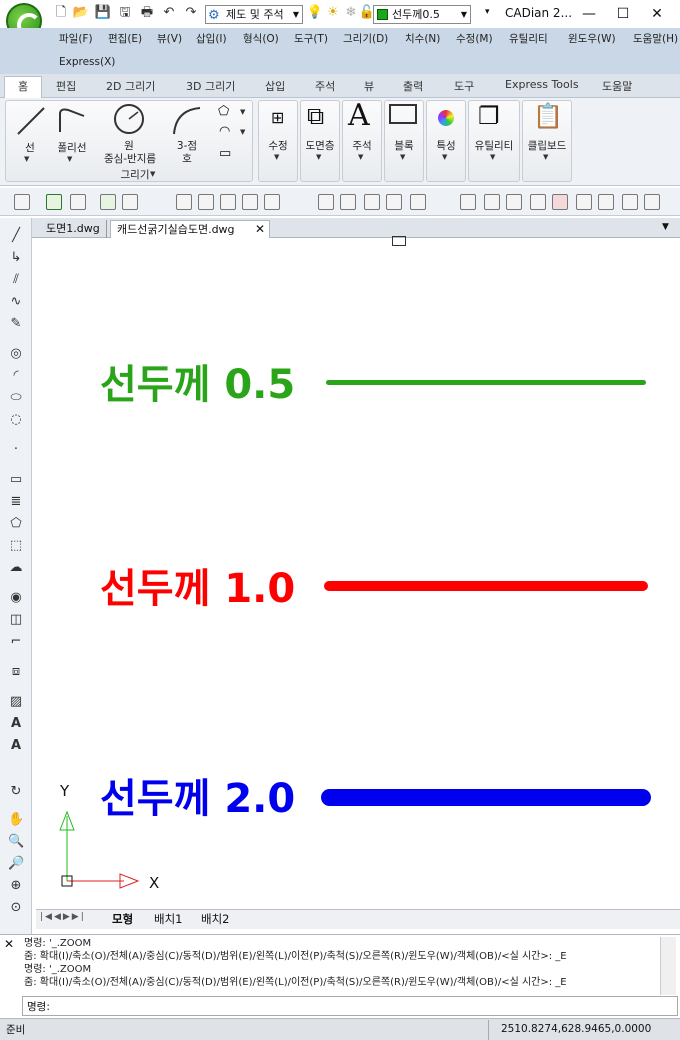 This screenshot has height=1040, width=680. I want to click on layout-tab-layout2: 배치2, so click(215, 919).